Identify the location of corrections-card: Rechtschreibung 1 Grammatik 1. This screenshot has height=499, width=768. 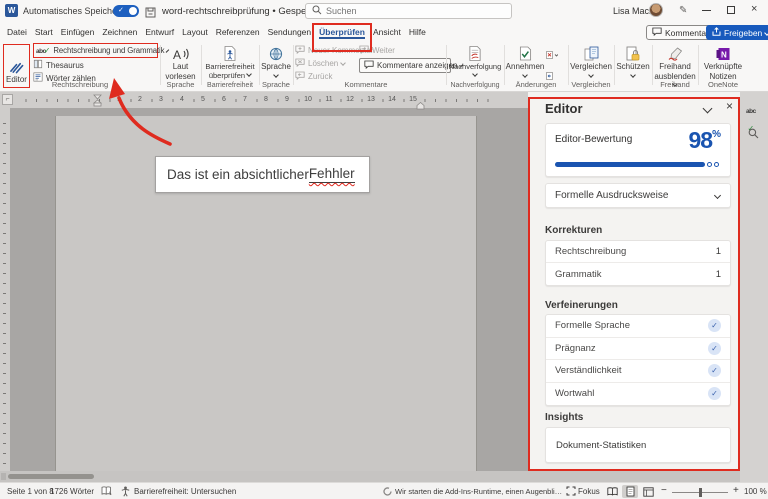
(638, 263).